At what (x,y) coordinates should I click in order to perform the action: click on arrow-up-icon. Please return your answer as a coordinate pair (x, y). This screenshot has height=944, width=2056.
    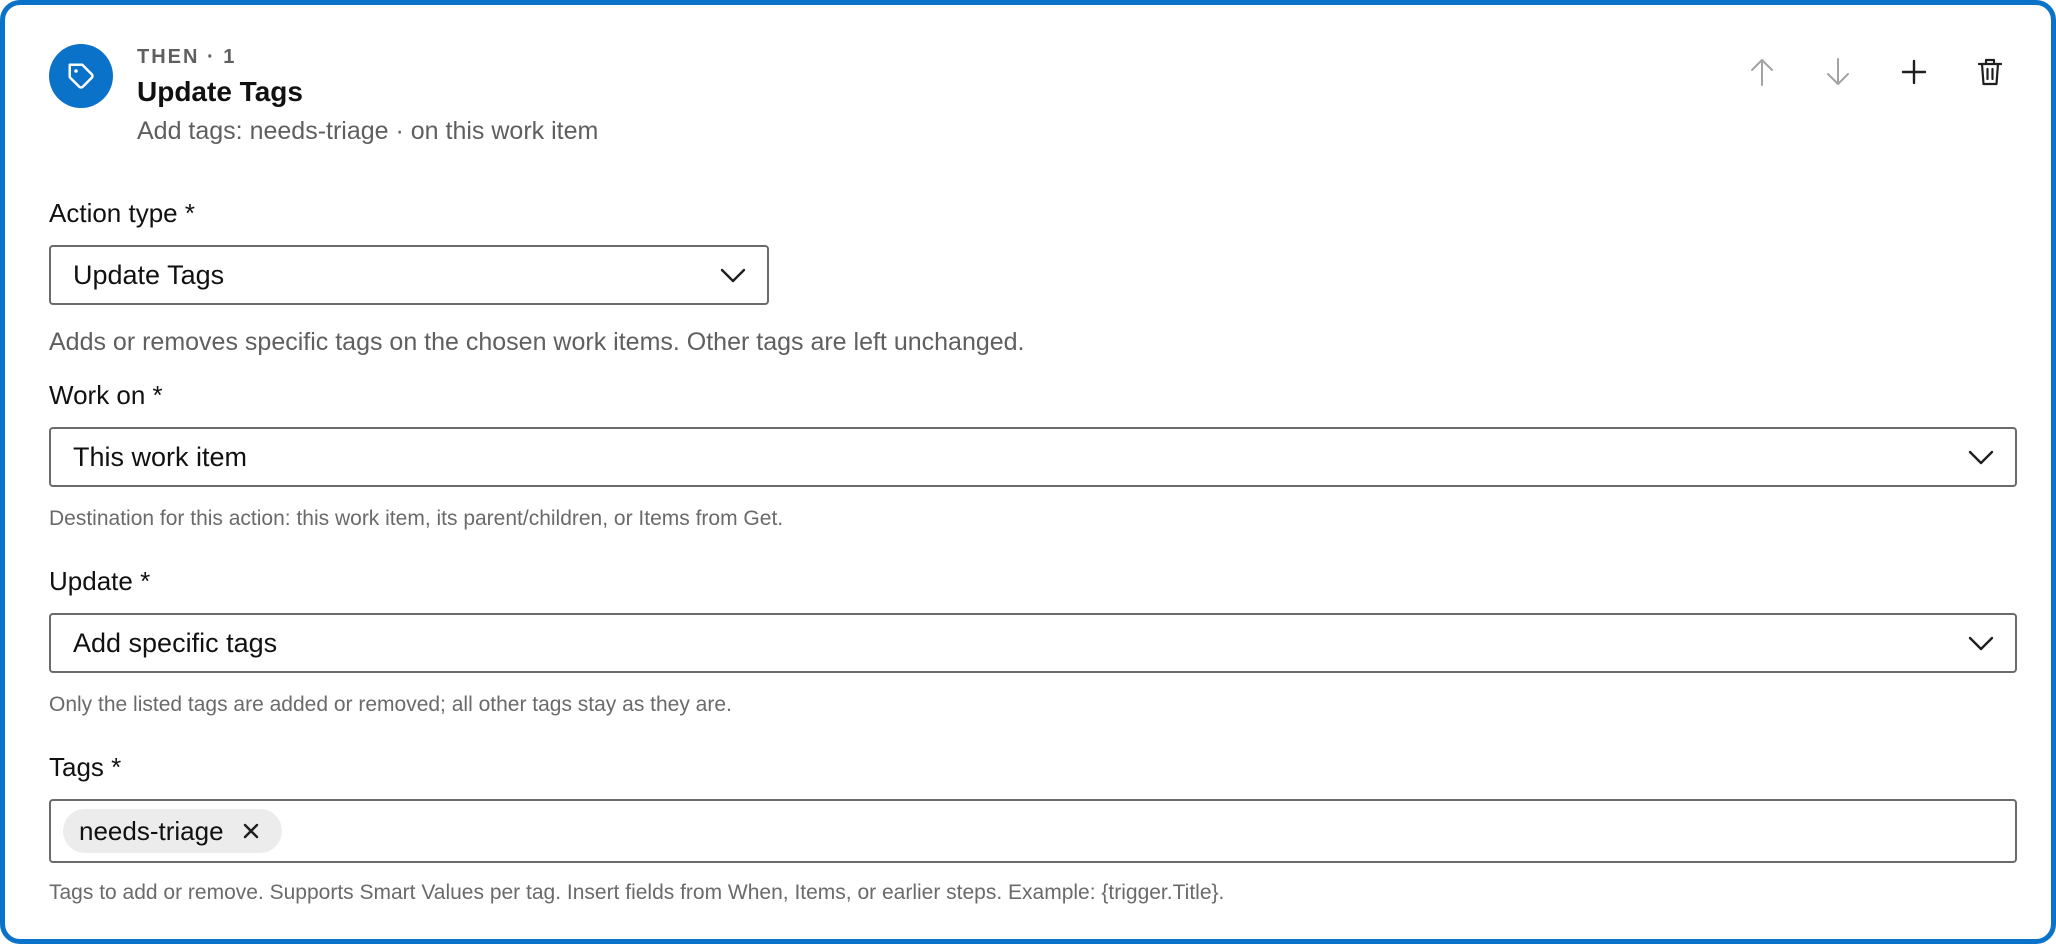
    Looking at the image, I should click on (1762, 72).